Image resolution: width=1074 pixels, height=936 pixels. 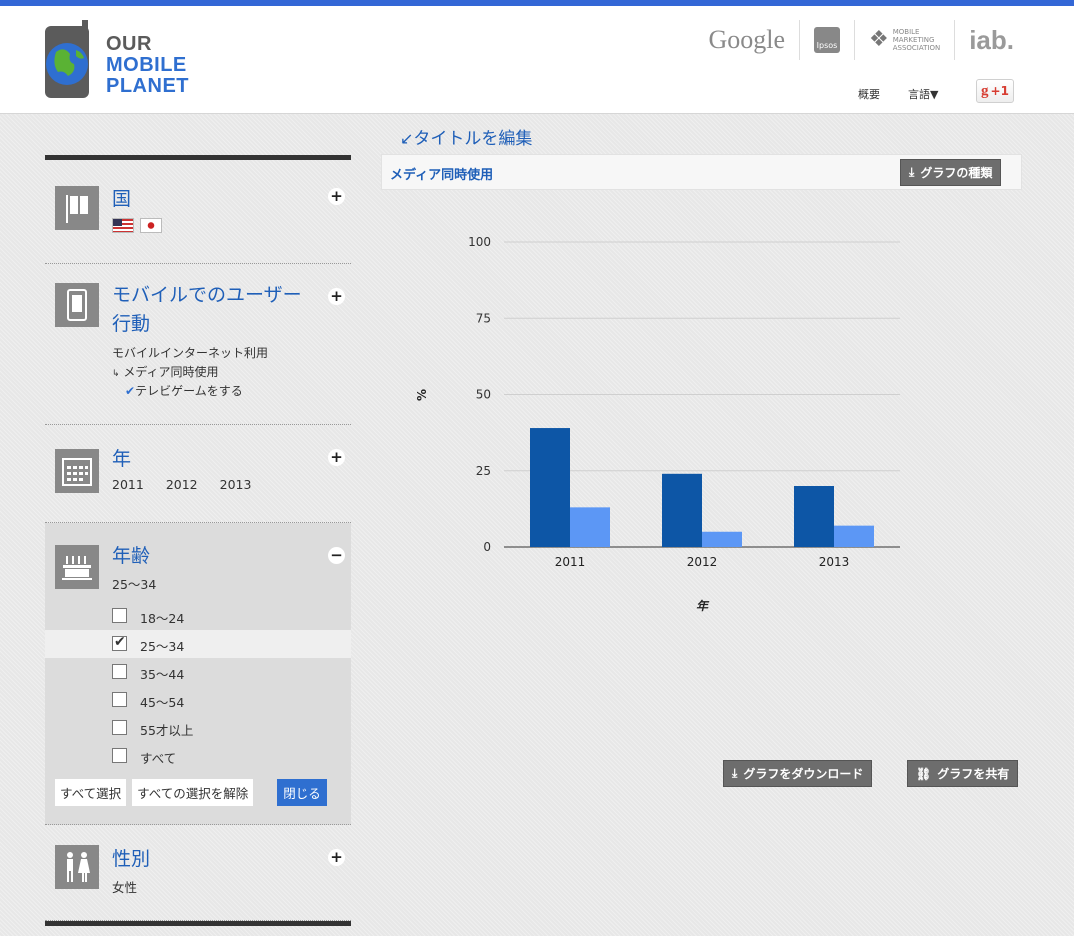 What do you see at coordinates (898, 94) in the screenshot?
I see `header-links: 概要 言語▼` at bounding box center [898, 94].